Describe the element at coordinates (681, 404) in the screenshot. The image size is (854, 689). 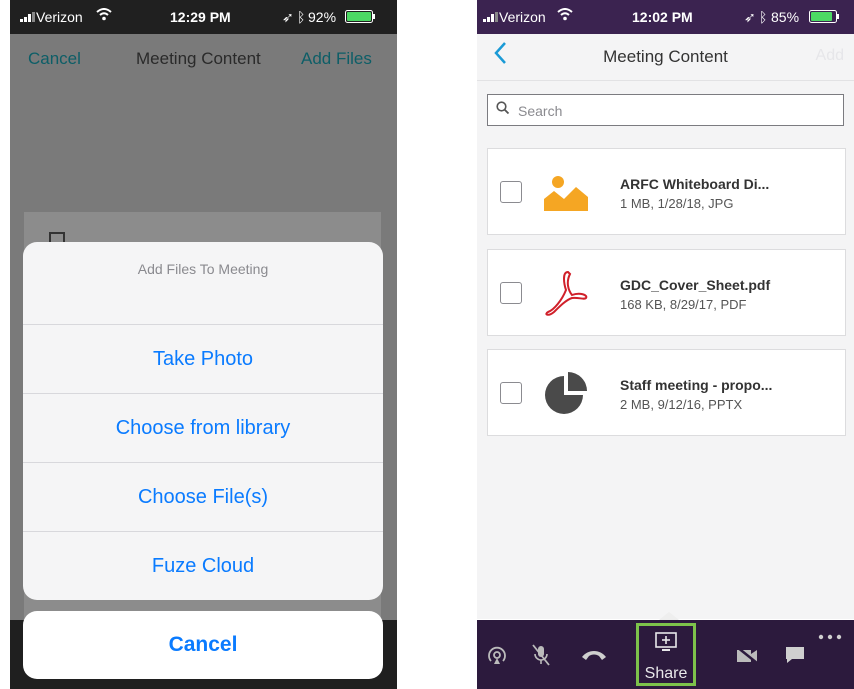
I see `file-meta: 2 MB, 9/12/16, PPTX` at that location.